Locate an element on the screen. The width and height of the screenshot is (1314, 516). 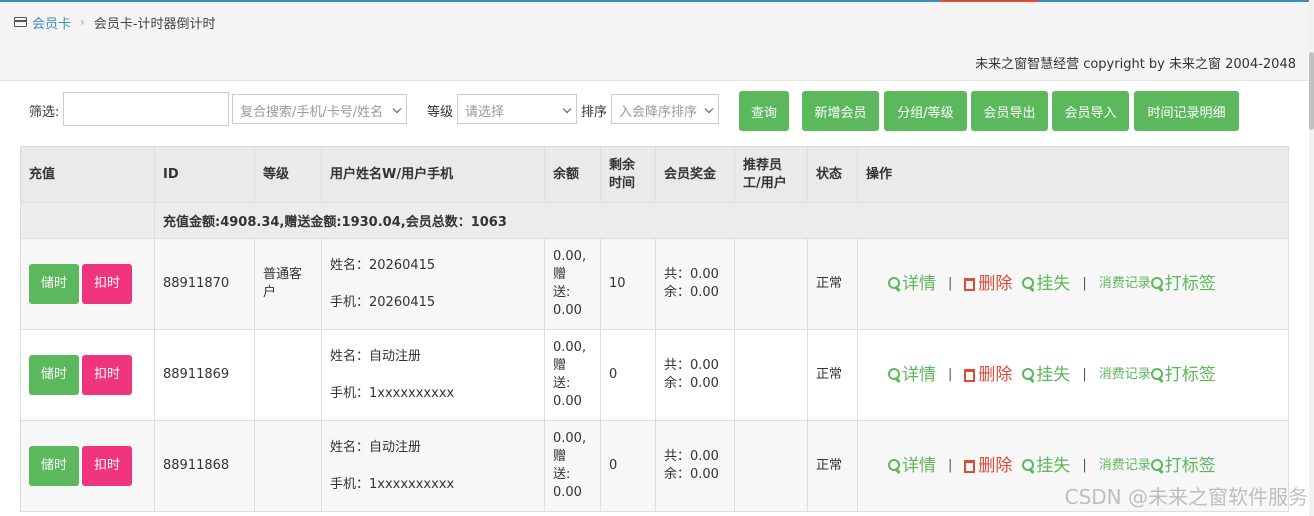
balance-line1: 0.00, is located at coordinates (570, 347).